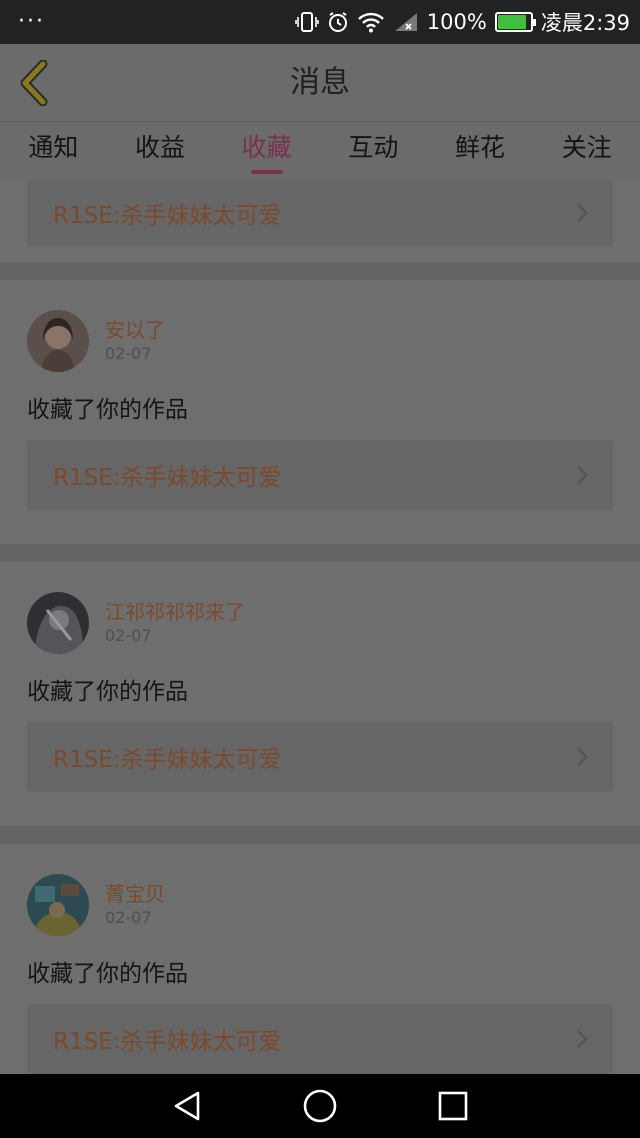  I want to click on tab-flowers: 鲜花, so click(480, 151).